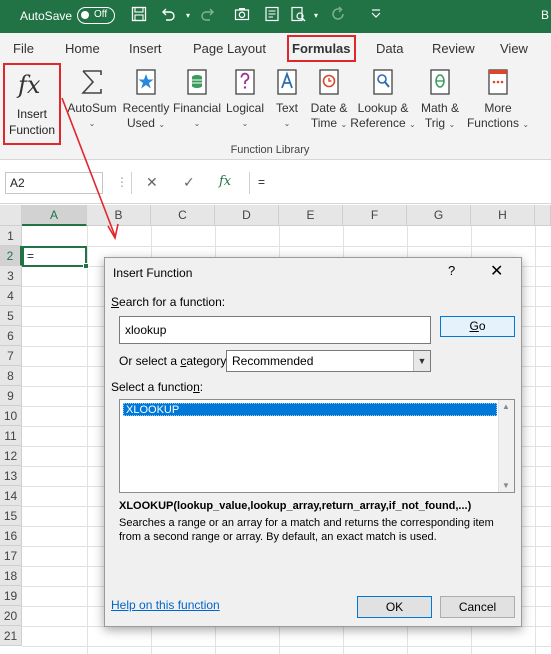  What do you see at coordinates (11, 576) in the screenshot?
I see `row-header-18: 18` at bounding box center [11, 576].